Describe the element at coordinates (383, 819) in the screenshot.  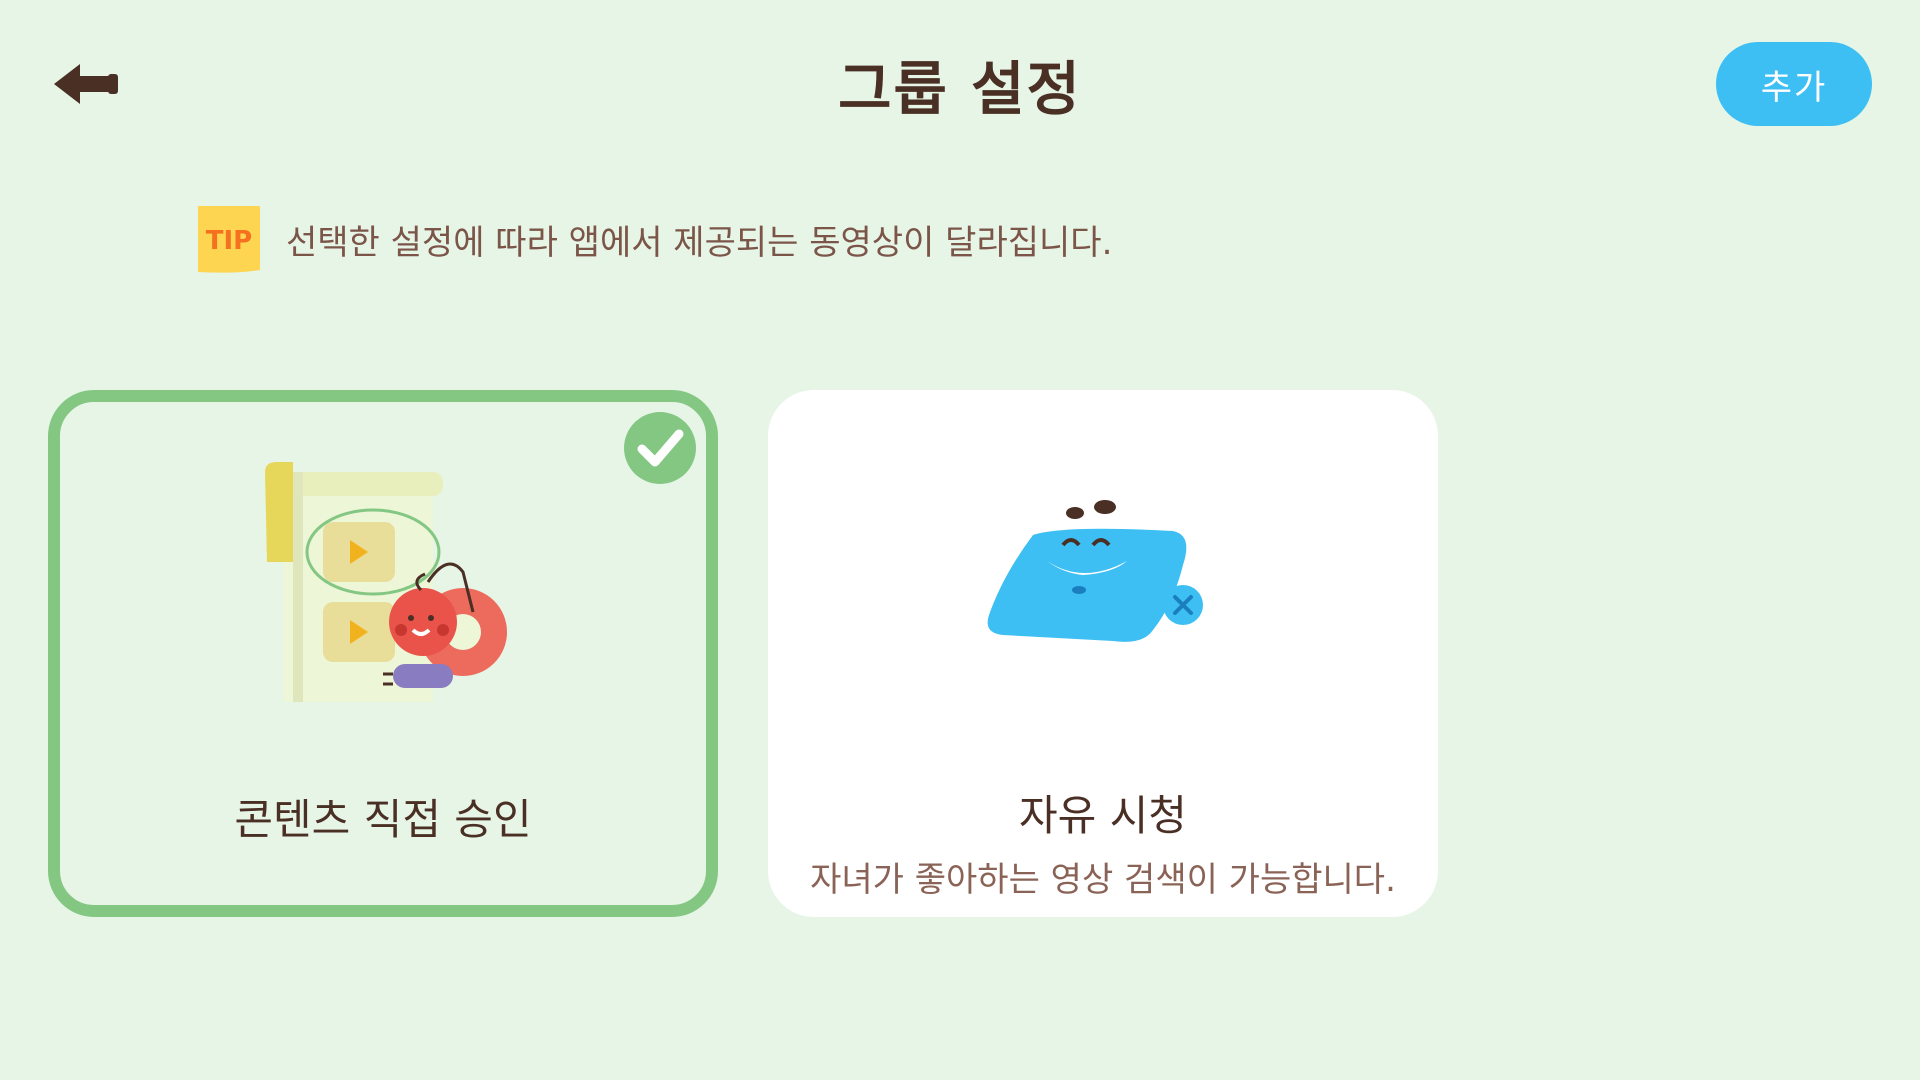
I see `option-title: 콘텐츠 직접 승인` at that location.